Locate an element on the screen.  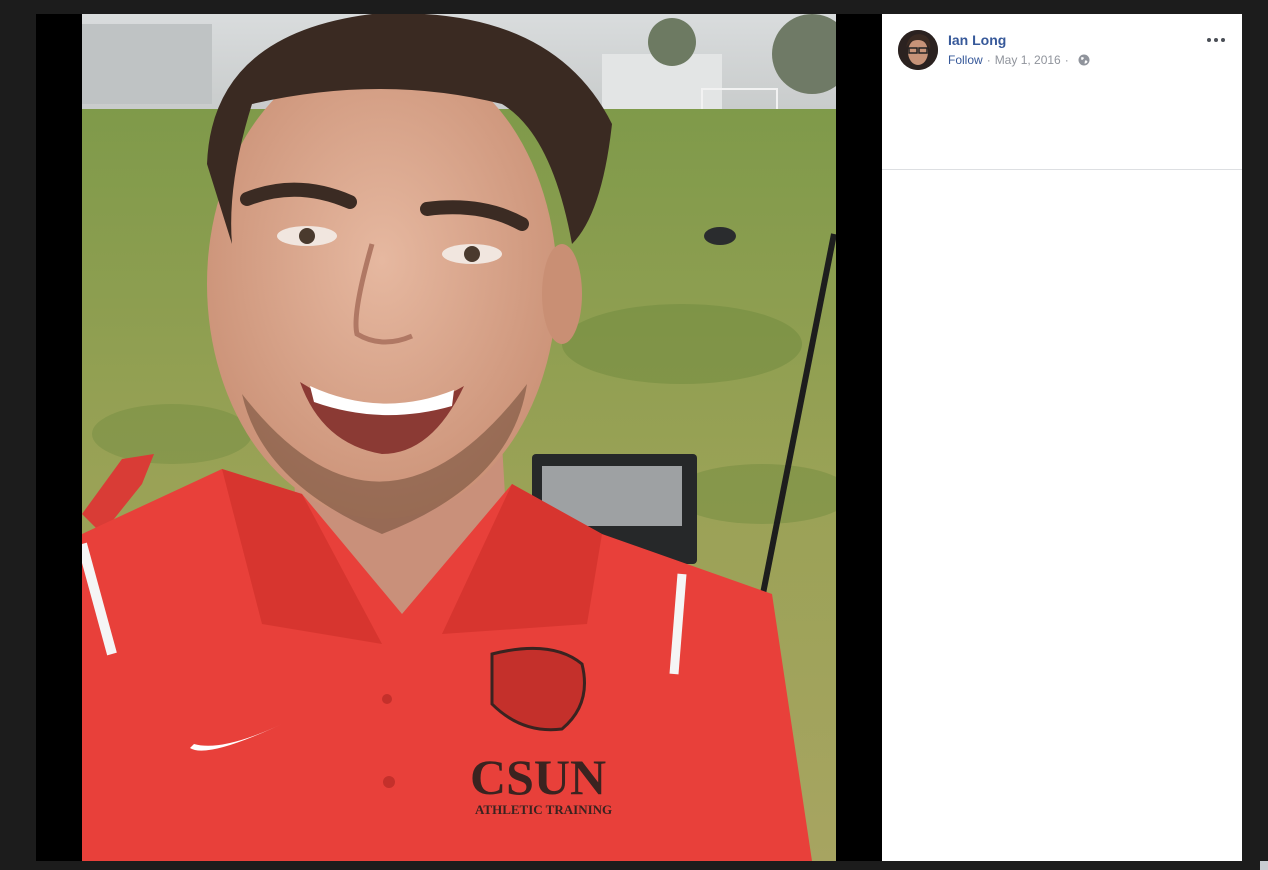
avatar-image is located at coordinates (918, 50).